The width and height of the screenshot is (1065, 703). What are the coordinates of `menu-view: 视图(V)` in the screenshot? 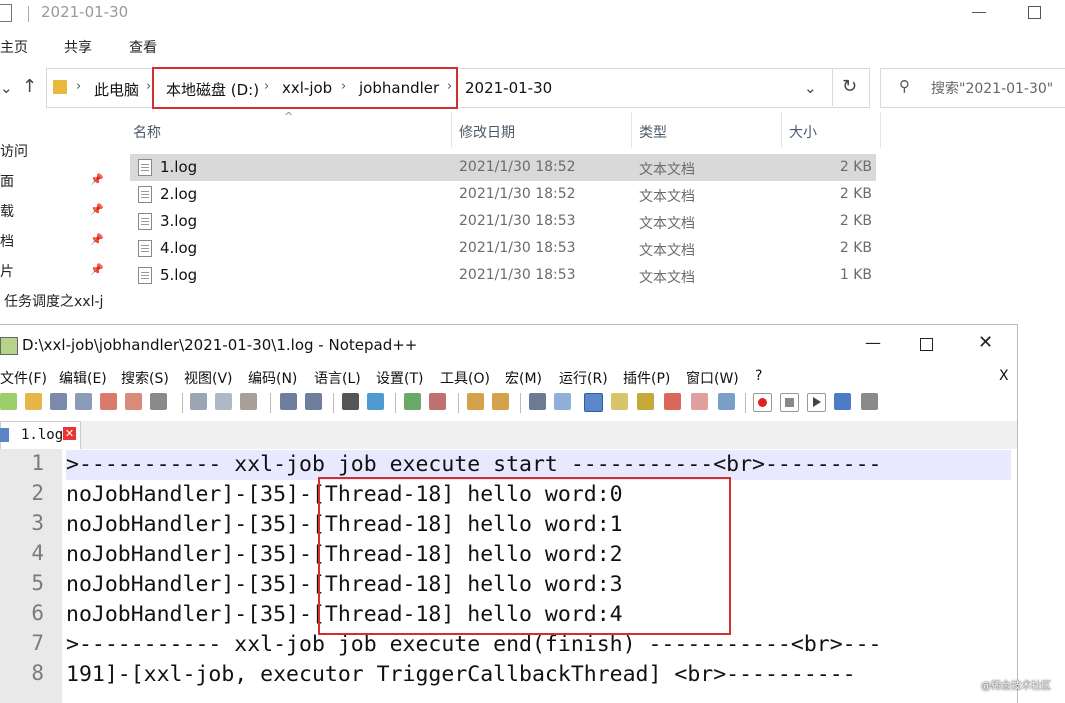 It's located at (208, 378).